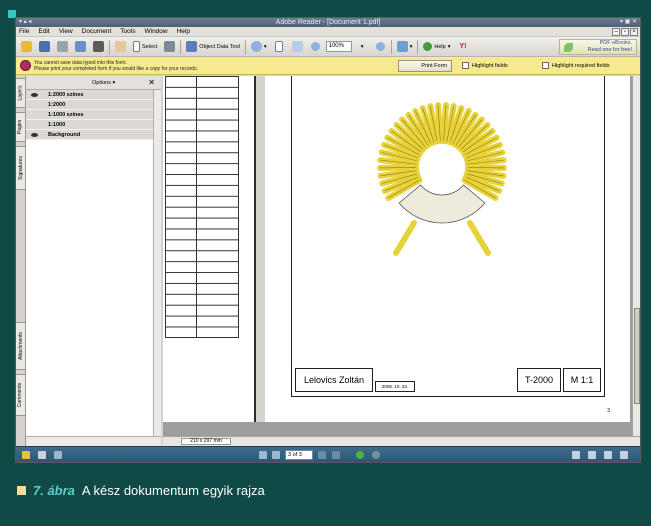 Image resolution: width=651 pixels, height=526 pixels. I want to click on continuous-page-icon, so click(592, 455).